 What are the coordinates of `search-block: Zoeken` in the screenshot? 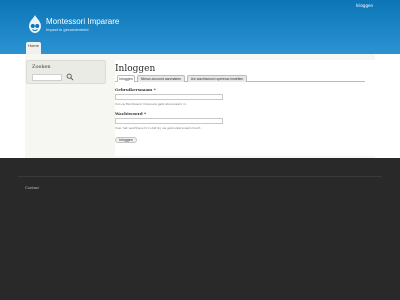 It's located at (66, 72).